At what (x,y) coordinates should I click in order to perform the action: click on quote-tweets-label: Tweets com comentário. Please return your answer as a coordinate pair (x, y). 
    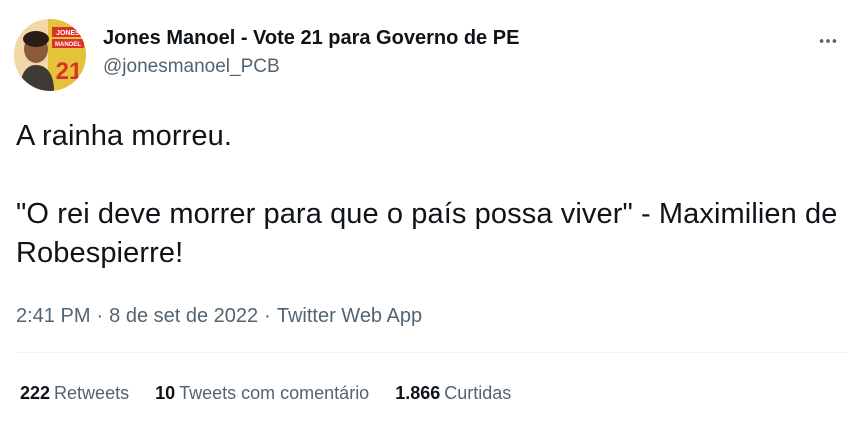
    Looking at the image, I should click on (274, 393).